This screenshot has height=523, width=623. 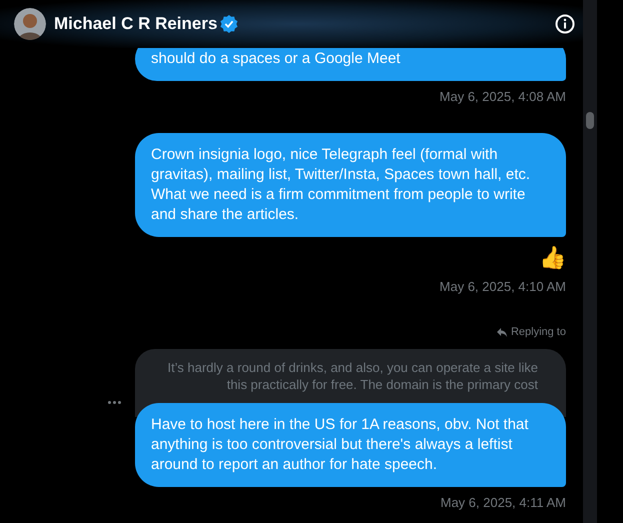 I want to click on reply-icon, so click(x=501, y=332).